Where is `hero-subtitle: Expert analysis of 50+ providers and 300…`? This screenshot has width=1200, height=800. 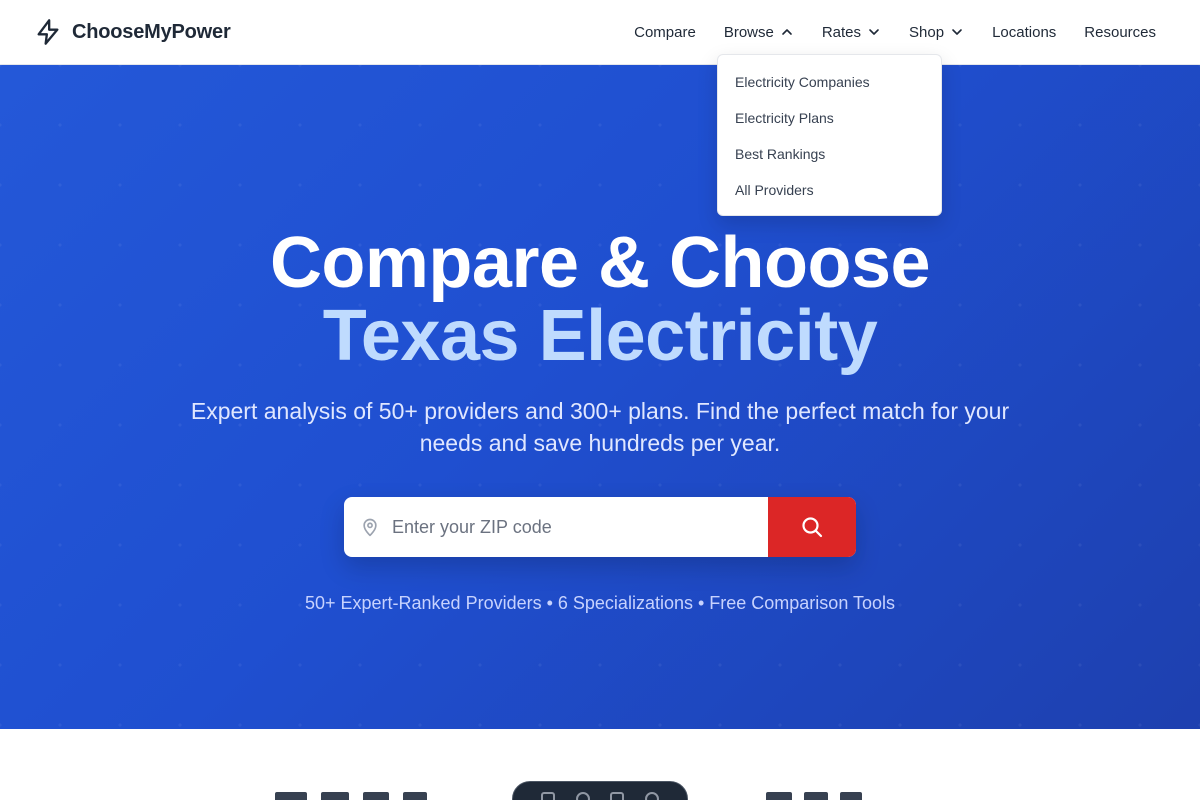 hero-subtitle: Expert analysis of 50+ providers and 300… is located at coordinates (600, 427).